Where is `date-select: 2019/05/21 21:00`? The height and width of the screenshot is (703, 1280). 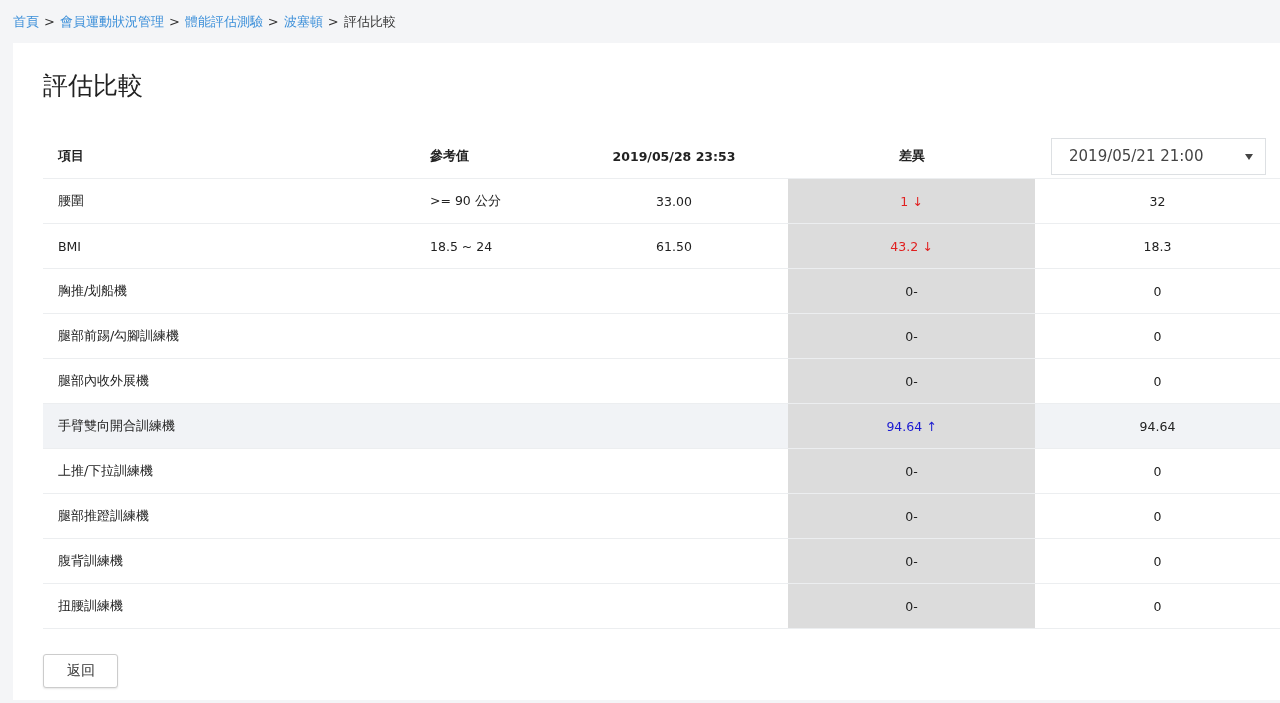
date-select: 2019/05/21 21:00 is located at coordinates (1158, 156).